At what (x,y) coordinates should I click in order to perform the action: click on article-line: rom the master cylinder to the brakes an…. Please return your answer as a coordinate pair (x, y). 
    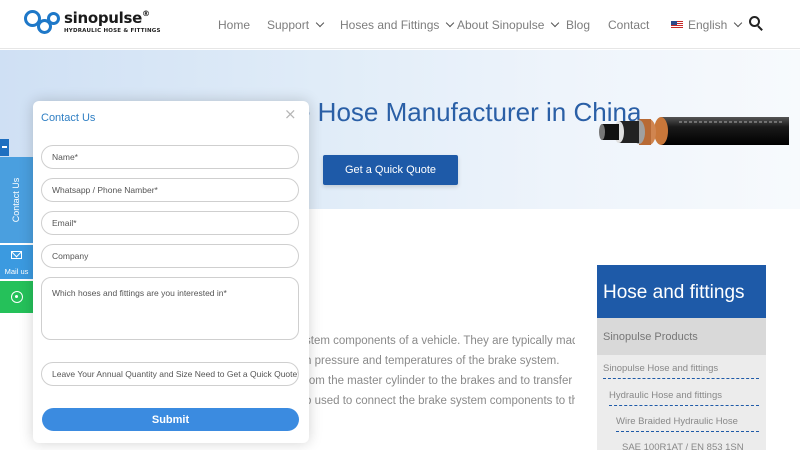
    Looking at the image, I should click on (439, 381).